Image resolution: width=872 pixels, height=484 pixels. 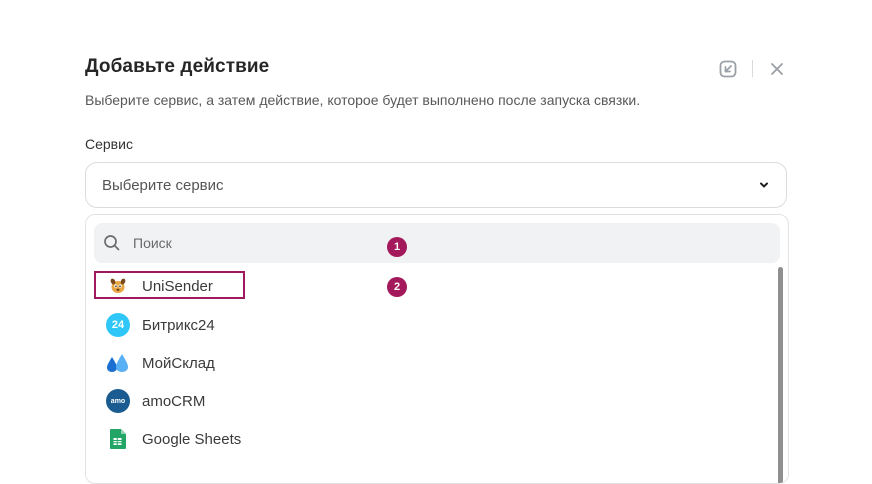 What do you see at coordinates (383, 243) in the screenshot?
I see `search-input` at bounding box center [383, 243].